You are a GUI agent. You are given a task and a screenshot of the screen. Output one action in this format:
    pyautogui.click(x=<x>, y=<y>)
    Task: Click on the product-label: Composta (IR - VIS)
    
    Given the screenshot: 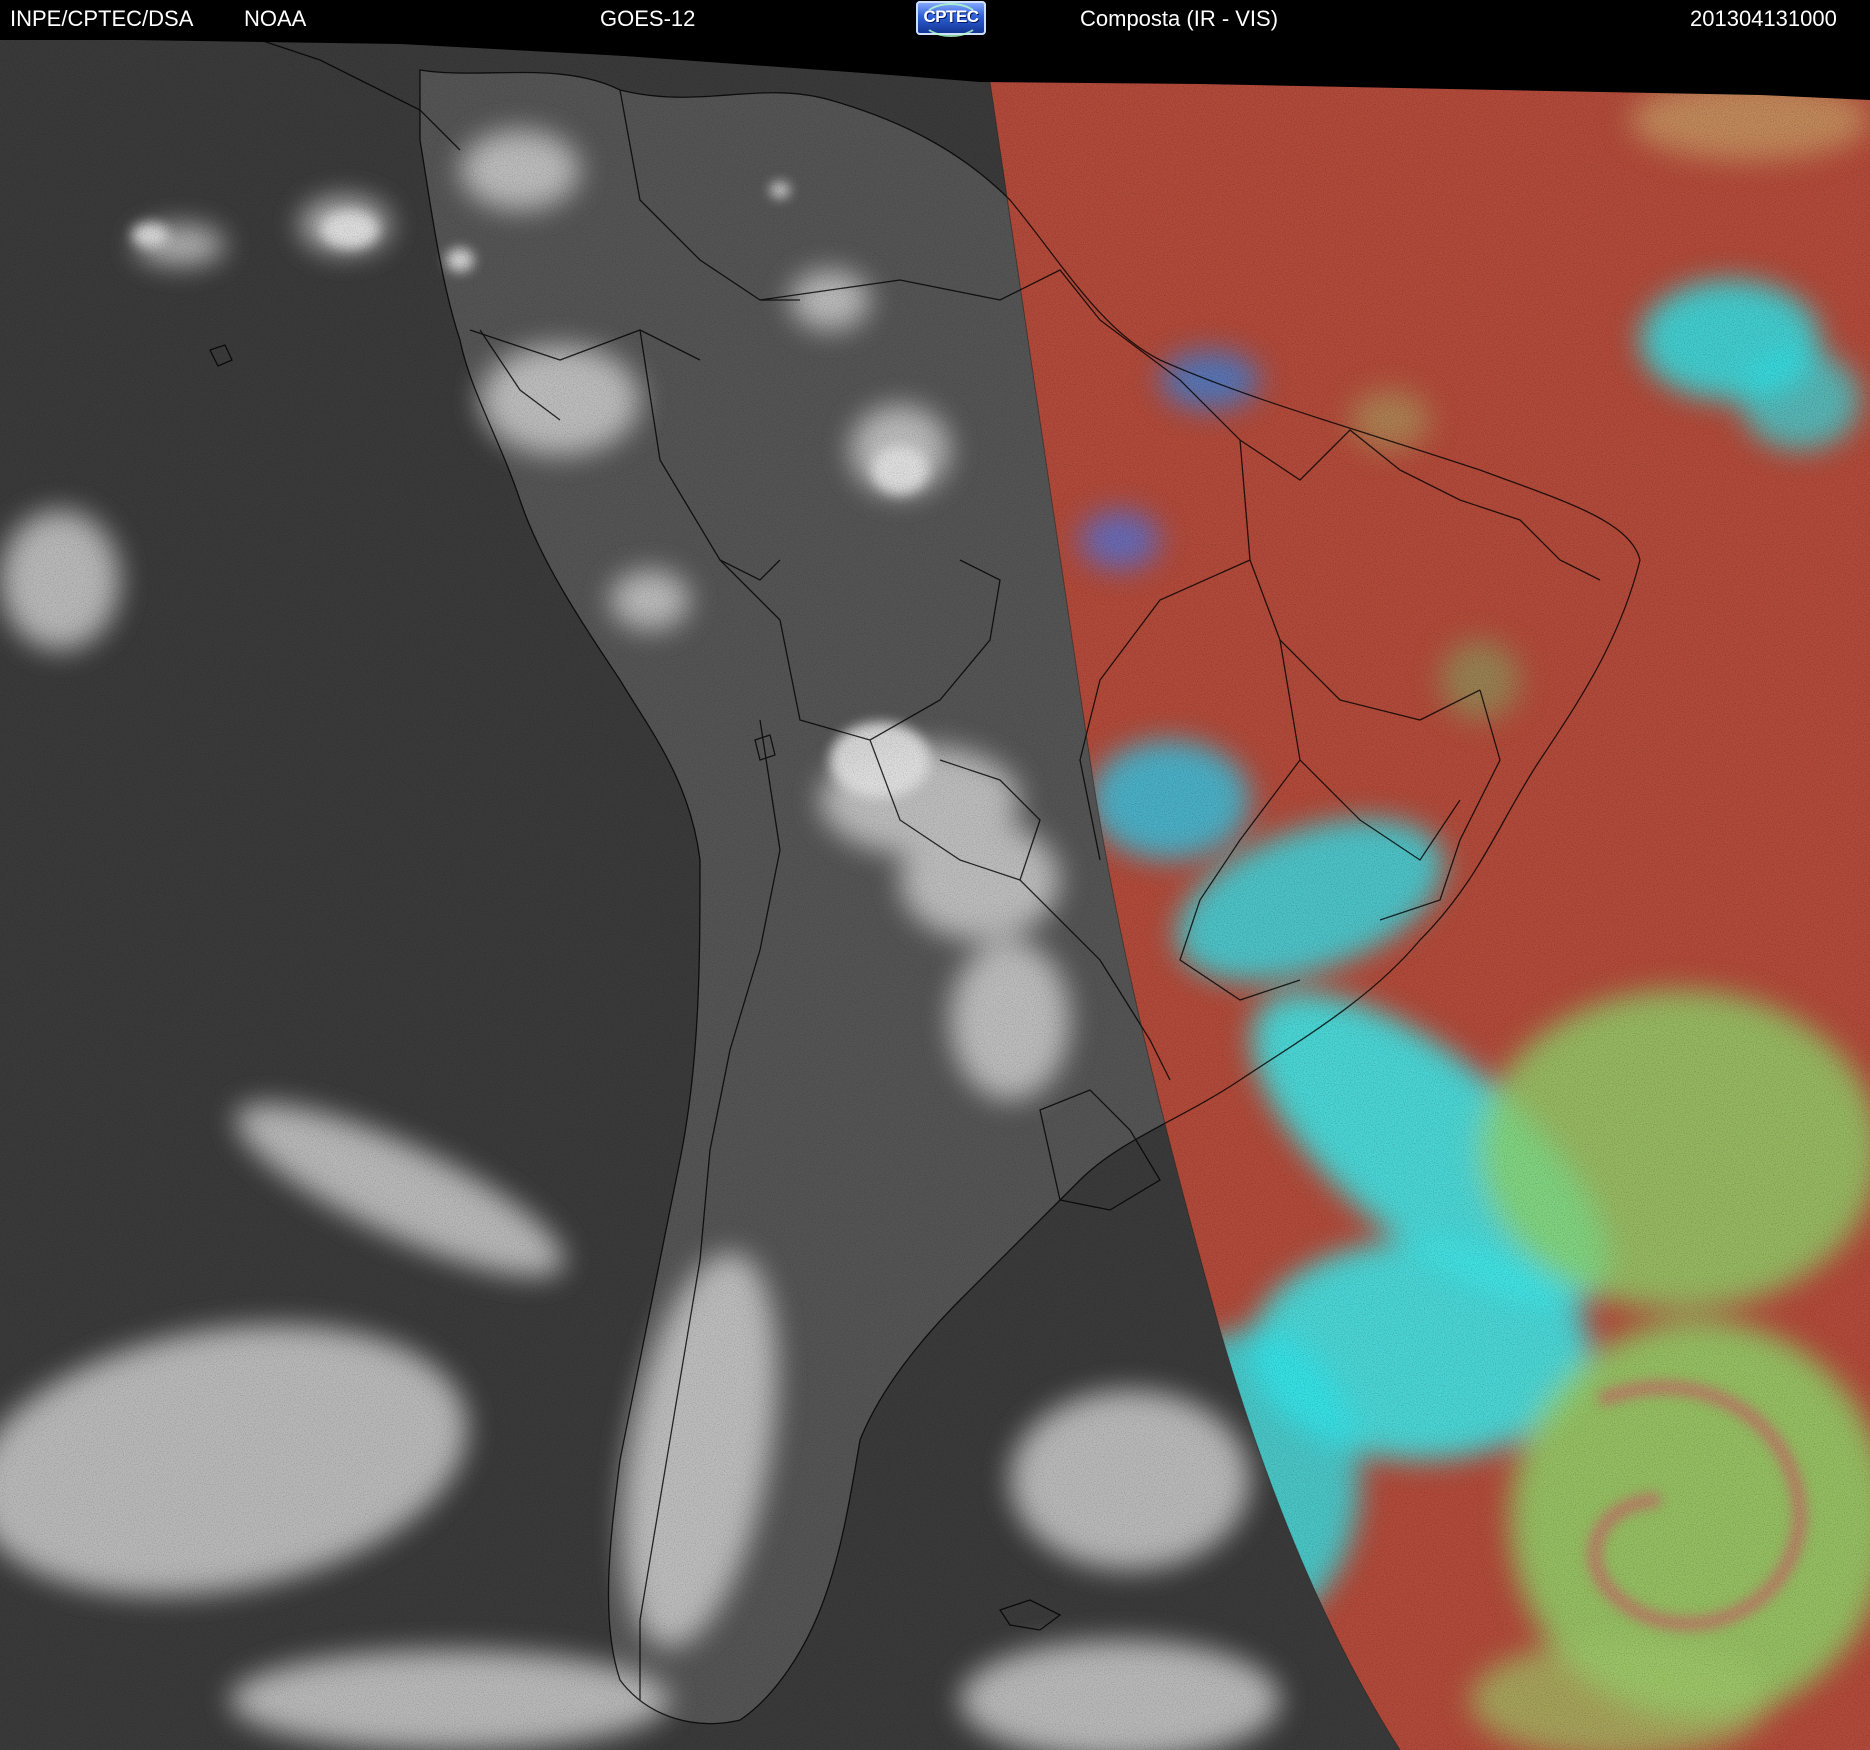 What is the action you would take?
    pyautogui.click(x=1179, y=18)
    